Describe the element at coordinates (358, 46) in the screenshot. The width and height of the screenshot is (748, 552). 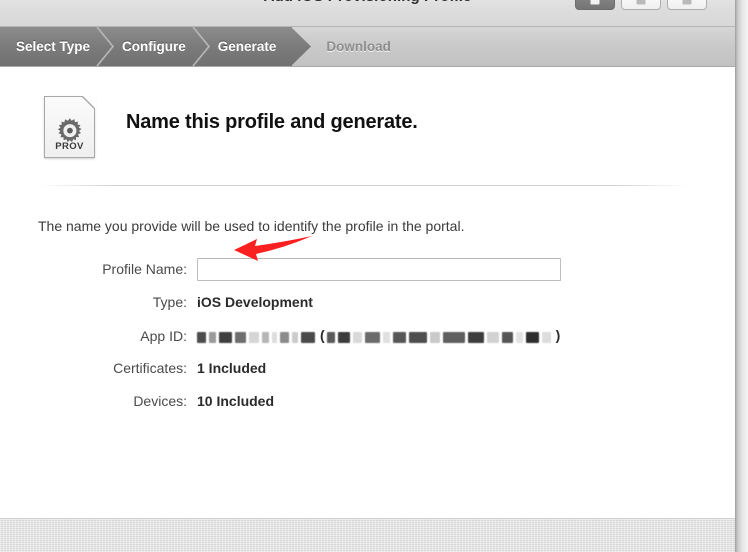
I see `step-download-label: Download` at that location.